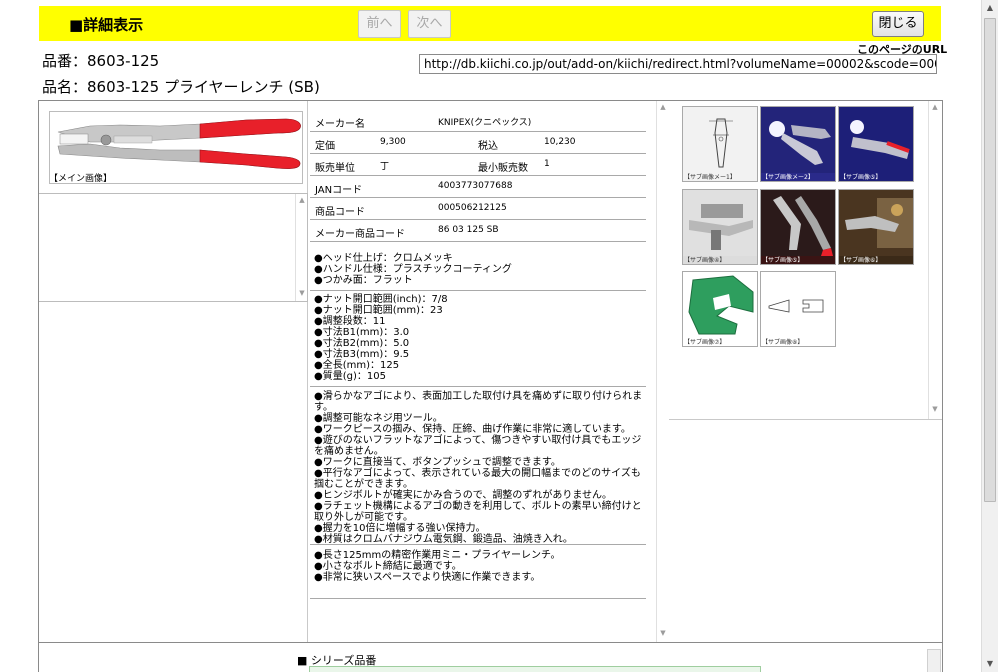 The height and width of the screenshot is (672, 998). I want to click on jaw-3d-diagram-image, so click(721, 305).